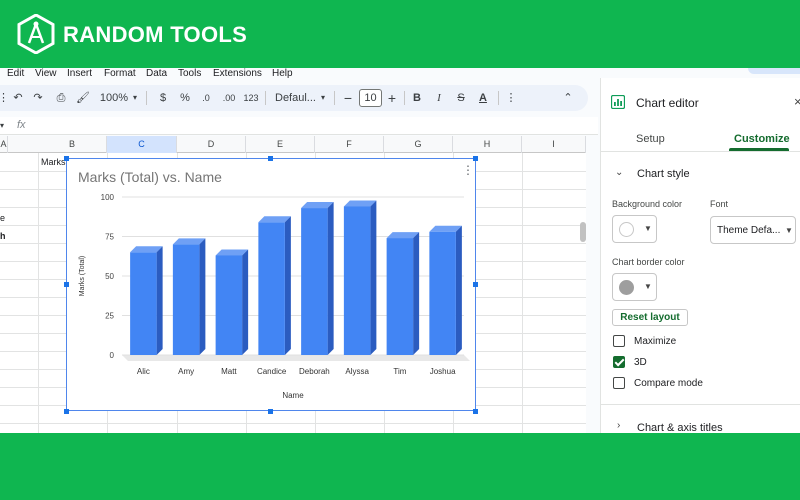 Image resolution: width=800 pixels, height=500 pixels. Describe the element at coordinates (583, 232) in the screenshot. I see `vertical-scrollbar` at that location.